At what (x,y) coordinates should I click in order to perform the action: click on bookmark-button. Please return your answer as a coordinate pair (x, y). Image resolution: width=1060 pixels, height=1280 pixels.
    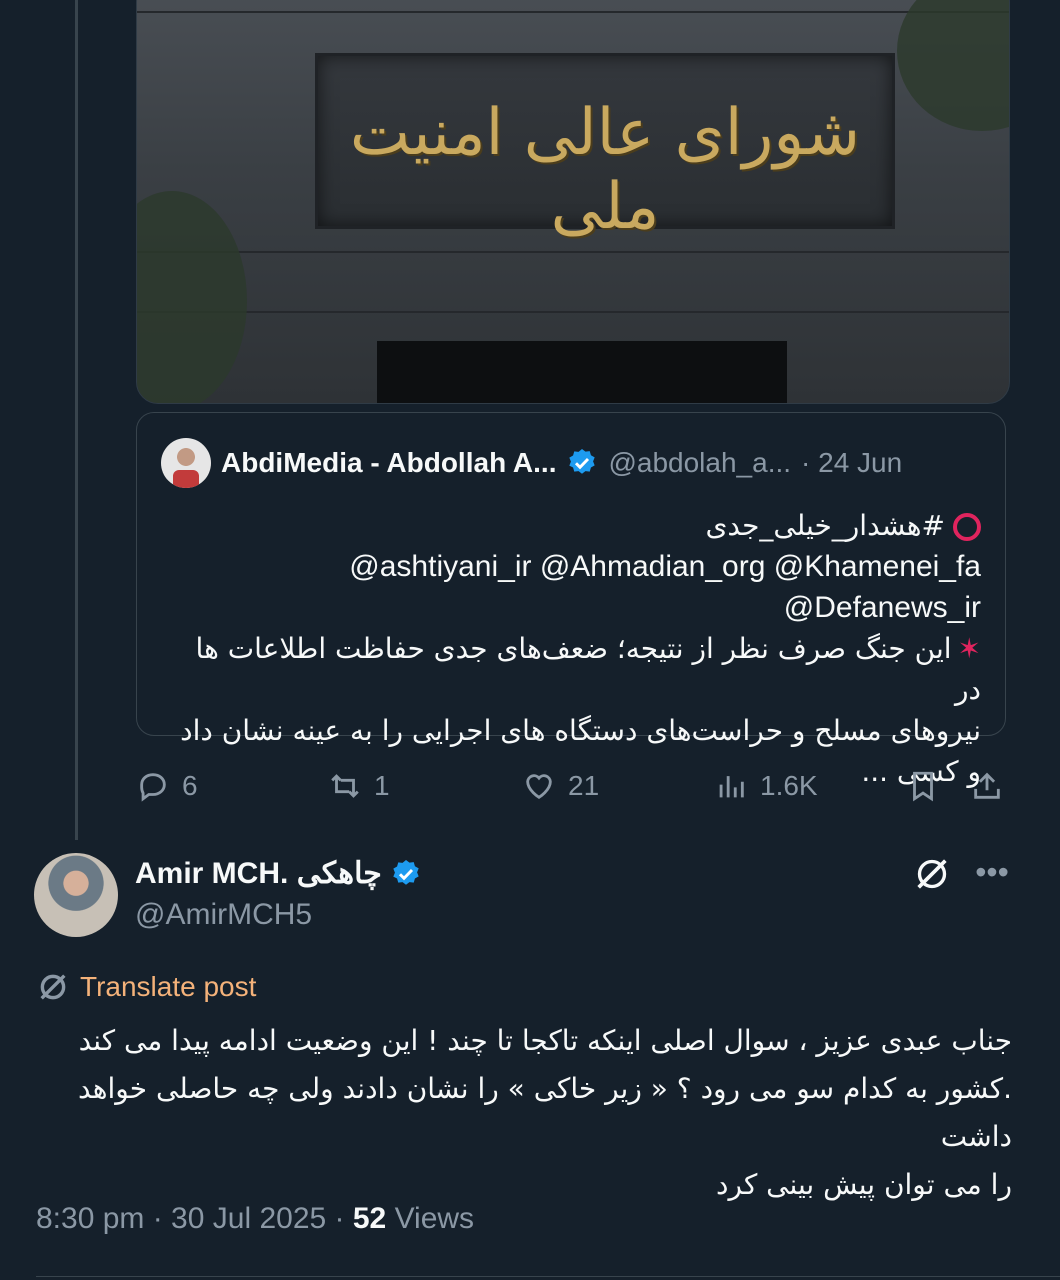
    Looking at the image, I should click on (923, 786).